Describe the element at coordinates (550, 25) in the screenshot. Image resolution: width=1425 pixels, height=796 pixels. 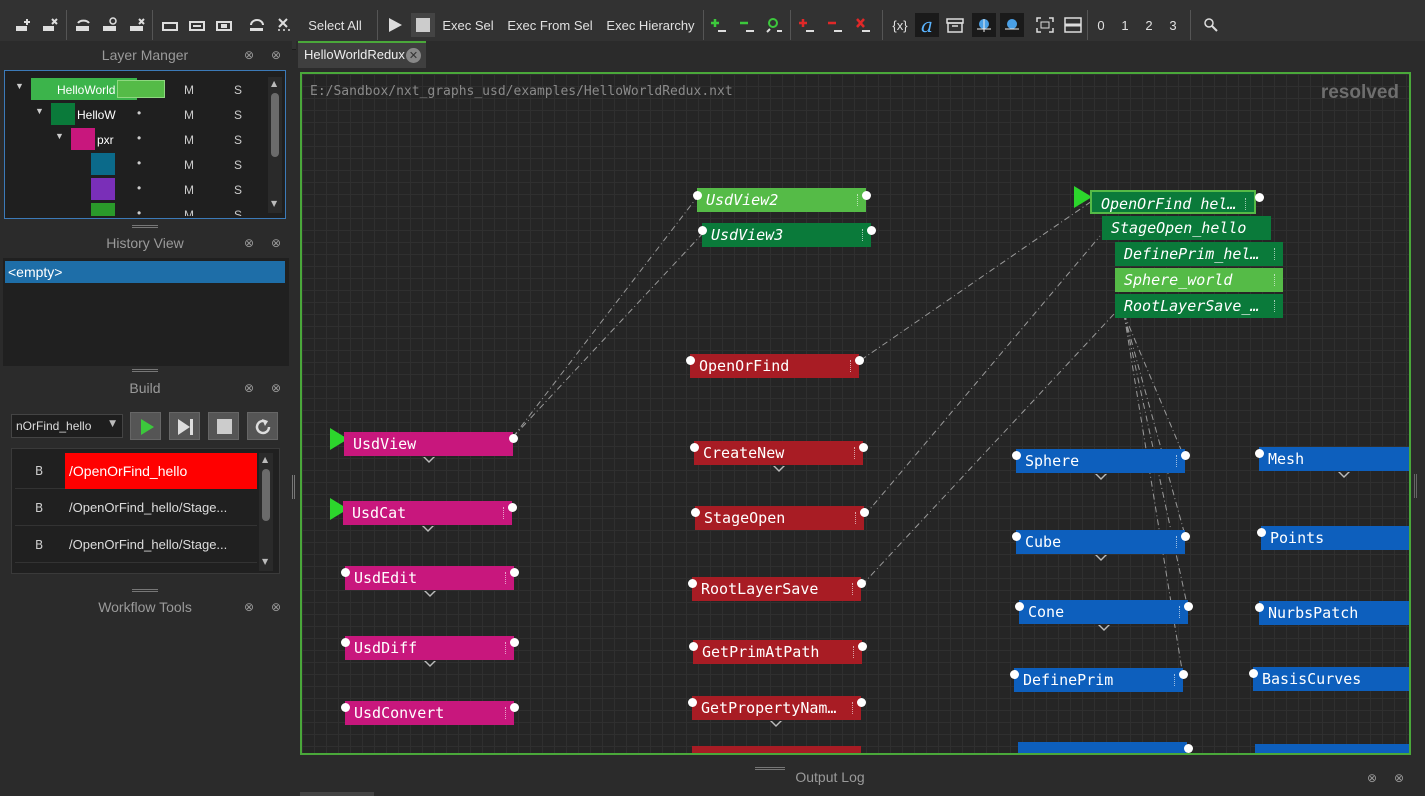
I see `exec-from-sel-button: Exec From Sel` at that location.